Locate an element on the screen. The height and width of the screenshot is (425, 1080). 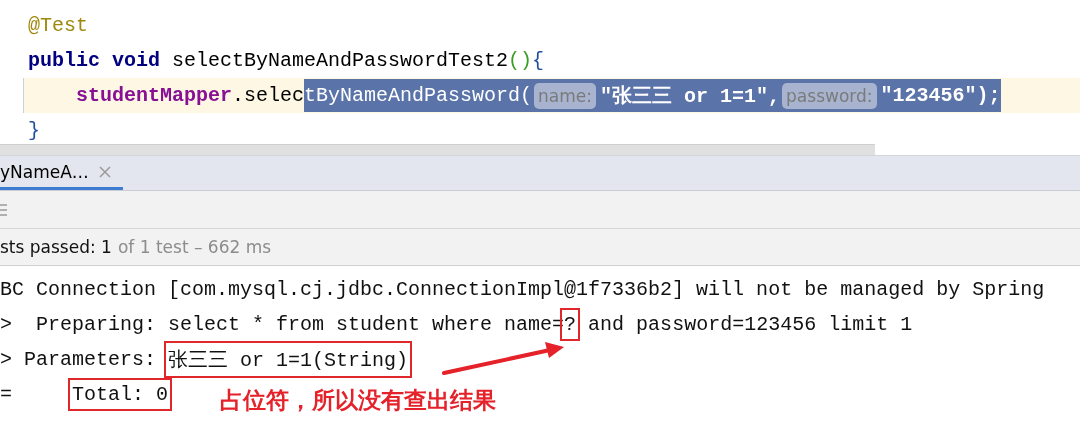
code-token: tByNameAndPassword( is located at coordinates (418, 95).